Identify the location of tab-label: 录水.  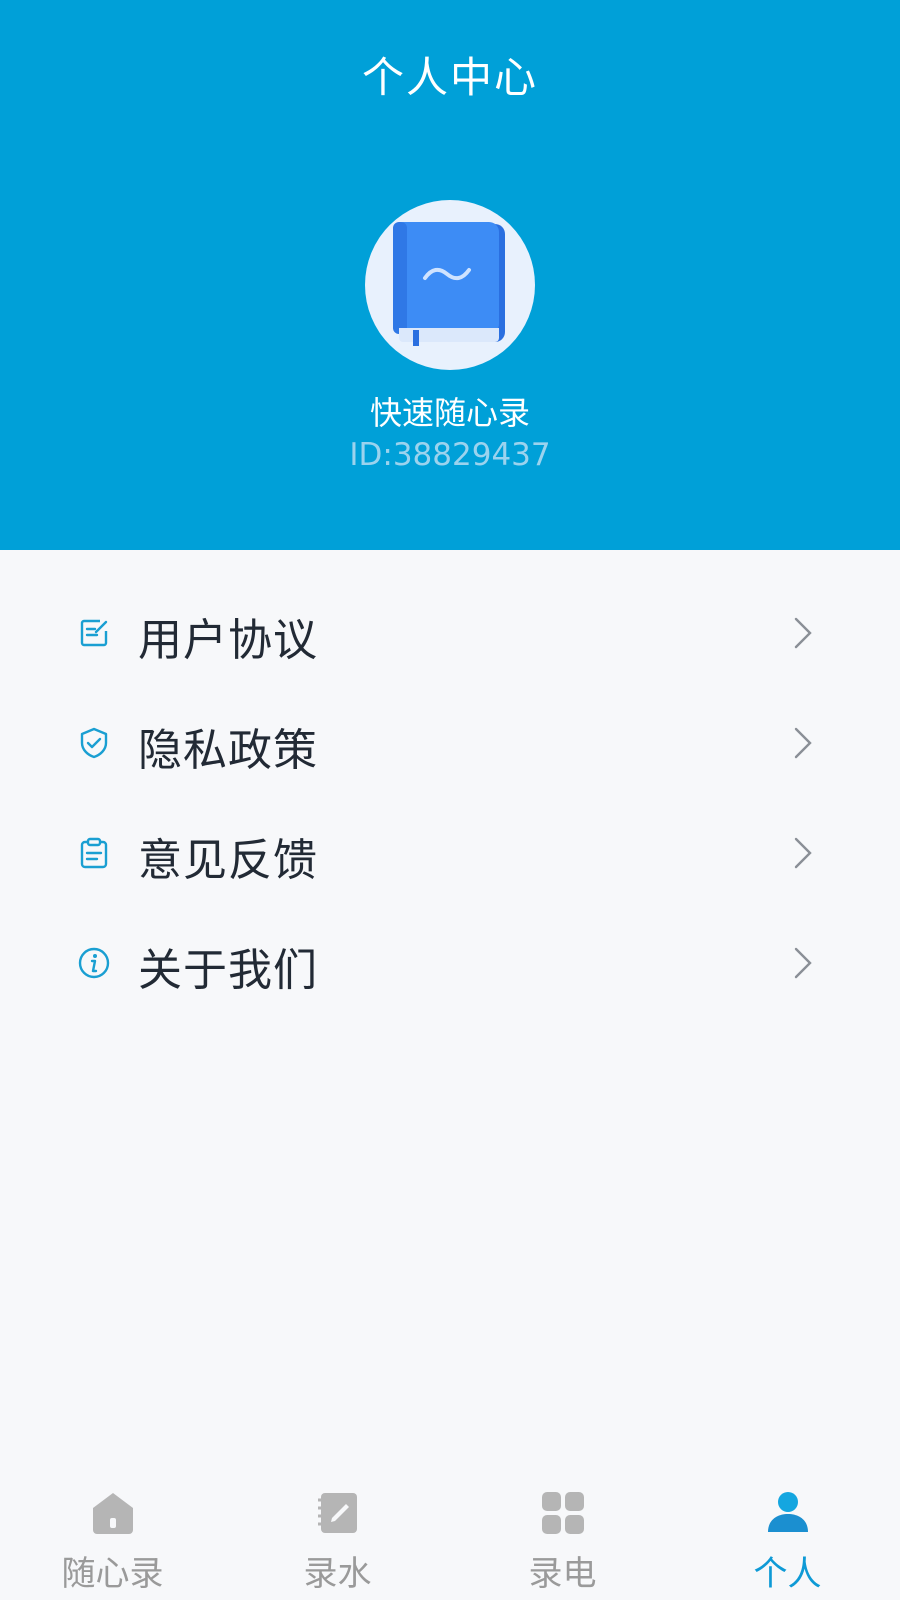
(337, 1574).